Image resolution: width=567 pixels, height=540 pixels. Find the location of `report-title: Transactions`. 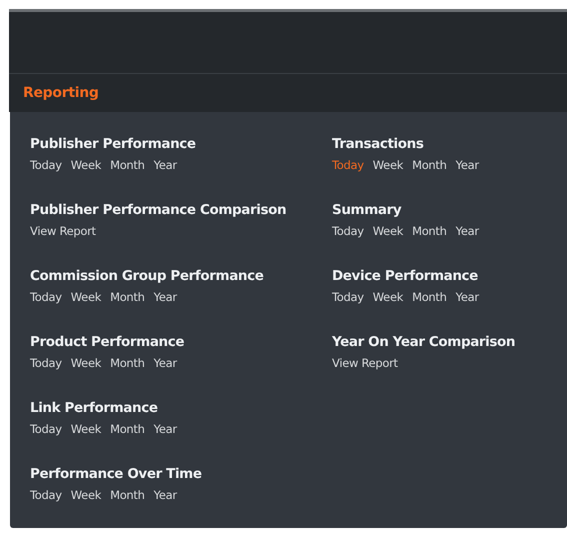

report-title: Transactions is located at coordinates (378, 144).